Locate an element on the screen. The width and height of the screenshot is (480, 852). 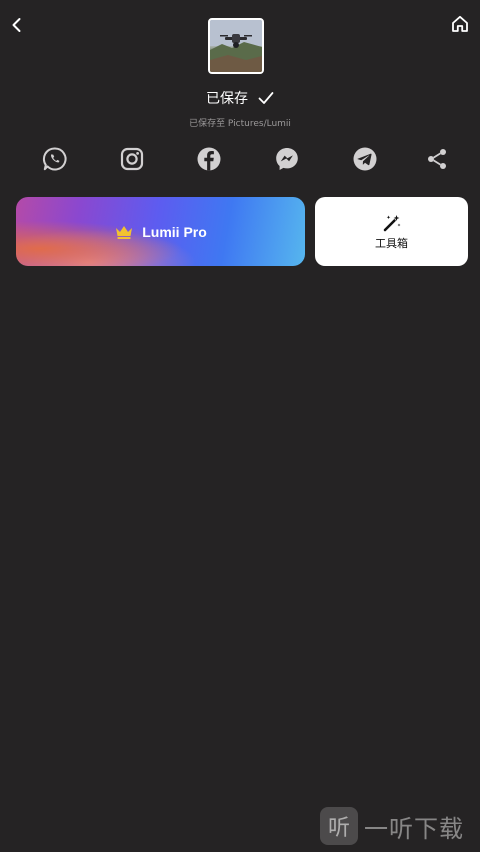
messenger-icon is located at coordinates (287, 159).